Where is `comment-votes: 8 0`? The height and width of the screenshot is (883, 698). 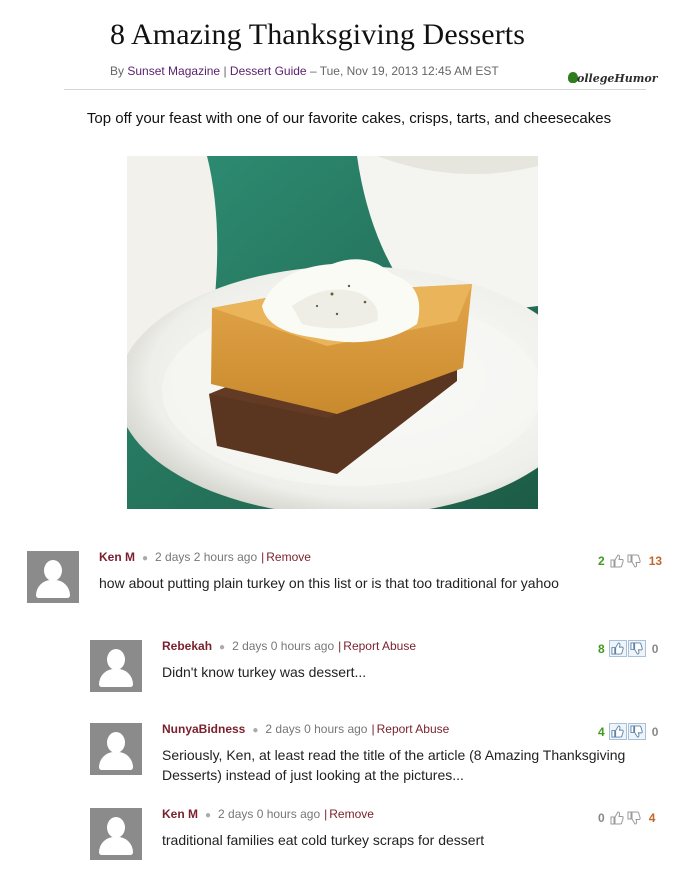 comment-votes: 8 0 is located at coordinates (628, 648).